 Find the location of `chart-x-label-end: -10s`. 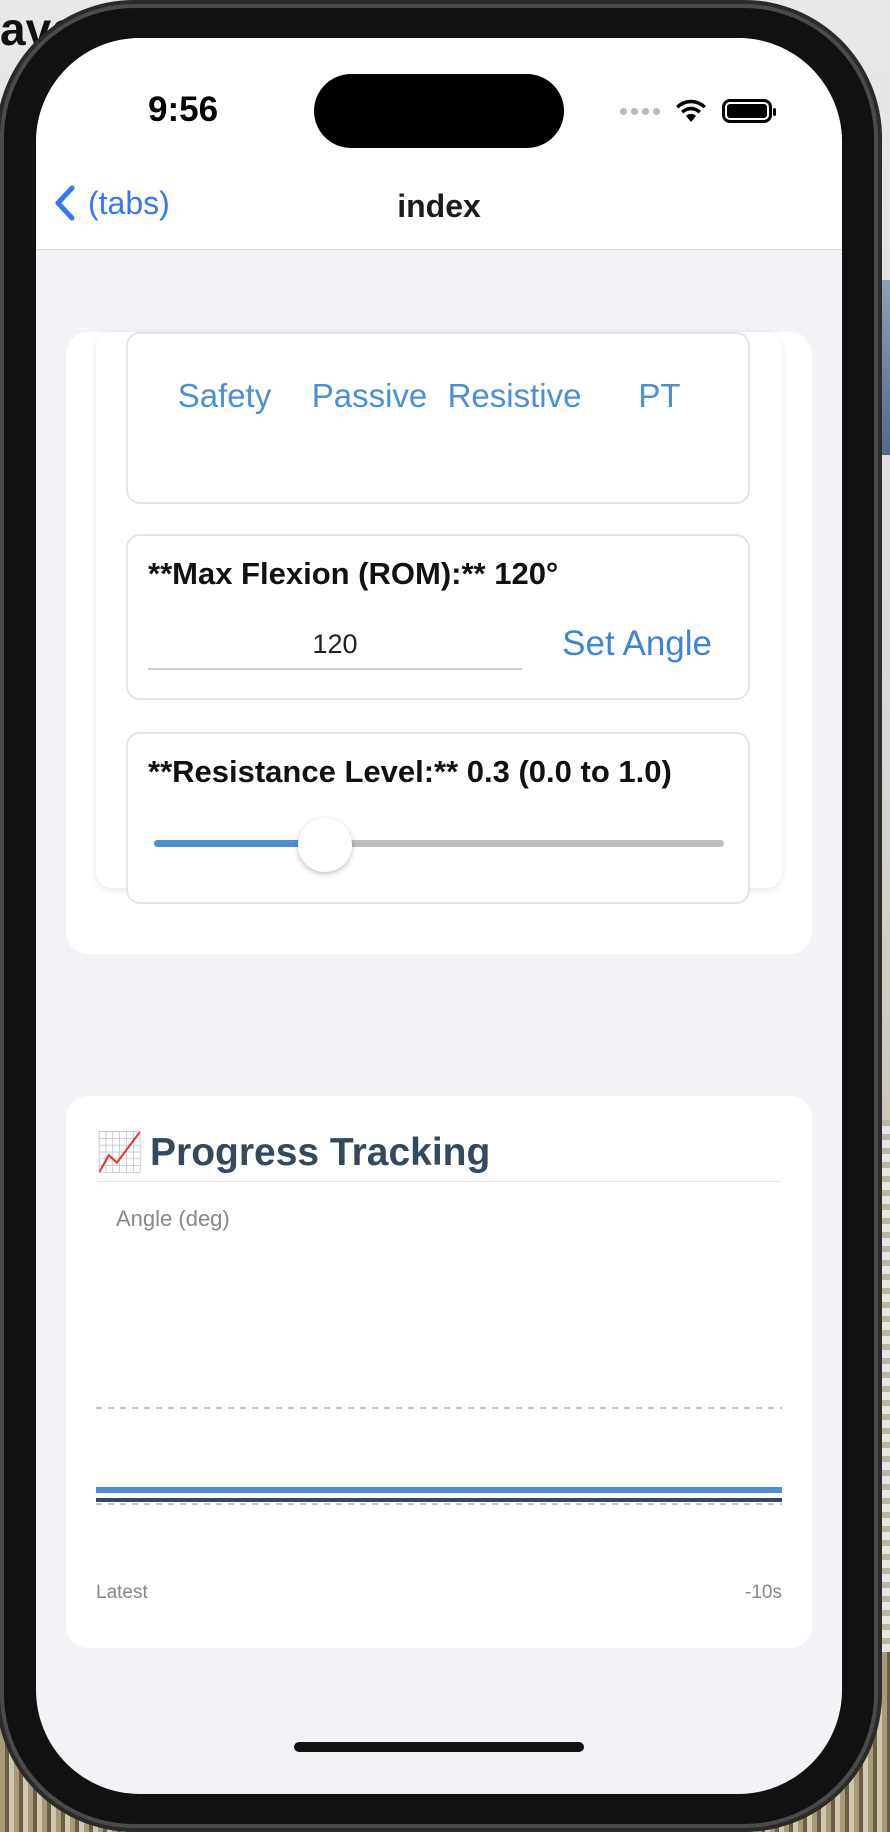

chart-x-label-end: -10s is located at coordinates (763, 1592).